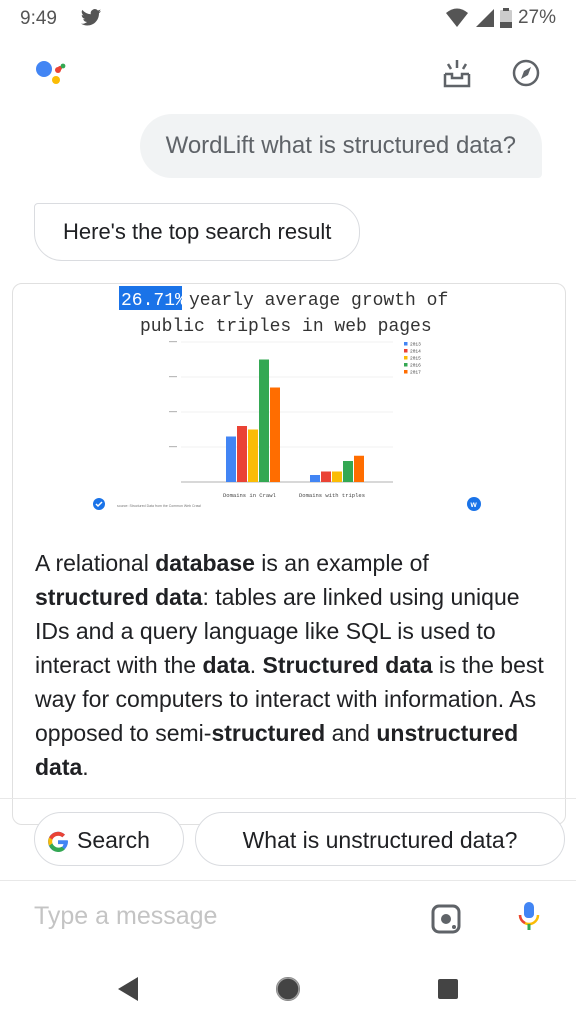  I want to click on legend-label-2015: 2015, so click(415, 359).